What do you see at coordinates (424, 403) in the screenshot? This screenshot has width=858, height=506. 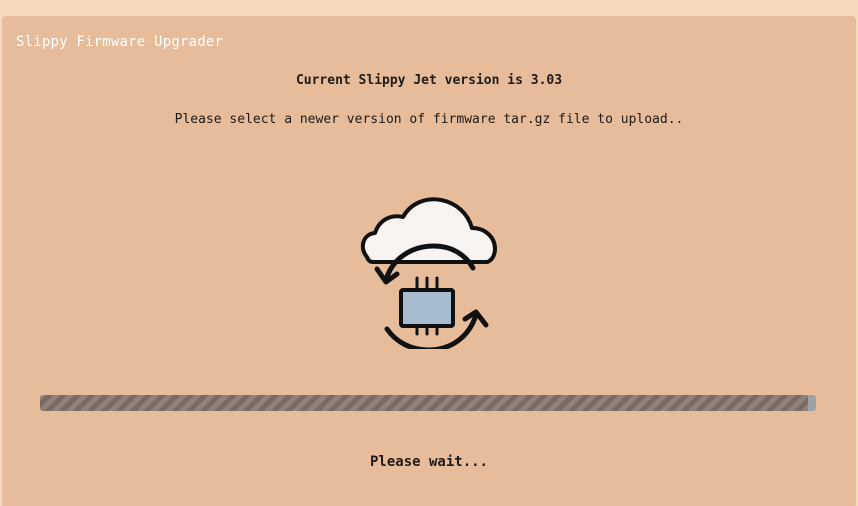 I see `upload-progress-fill` at bounding box center [424, 403].